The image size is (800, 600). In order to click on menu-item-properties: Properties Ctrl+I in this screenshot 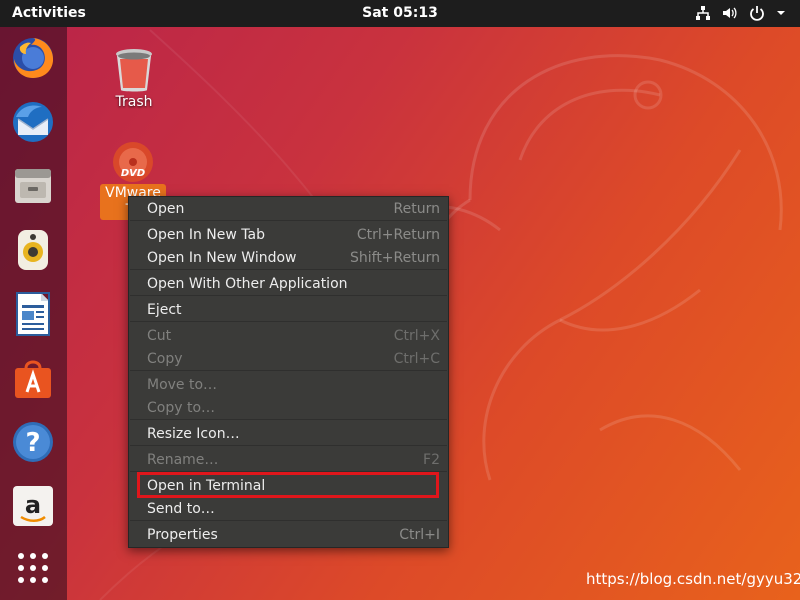, I will do `click(288, 535)`.